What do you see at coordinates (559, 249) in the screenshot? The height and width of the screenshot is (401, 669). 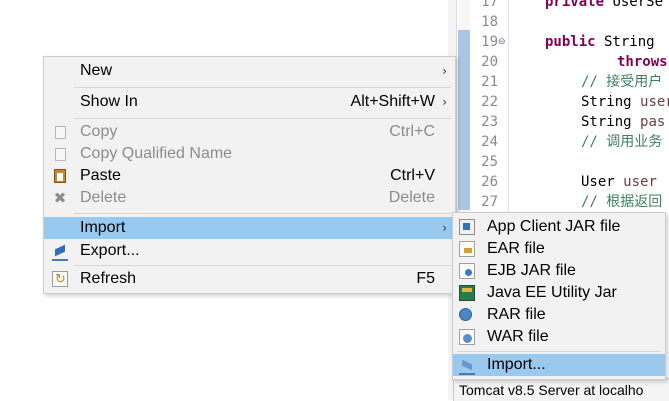 I see `submenu-item-ear-file: EAR file` at bounding box center [559, 249].